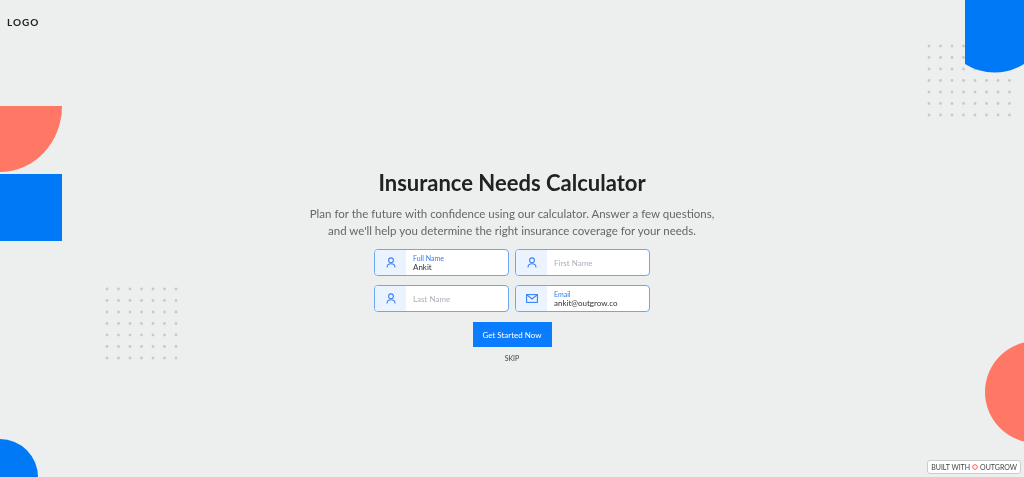  What do you see at coordinates (512, 222) in the screenshot?
I see `page-subtitle: Plan for the future with confidence using our calculator. Answer a few questions, and we'll help you determine the right insurance coverage for your needs.` at bounding box center [512, 222].